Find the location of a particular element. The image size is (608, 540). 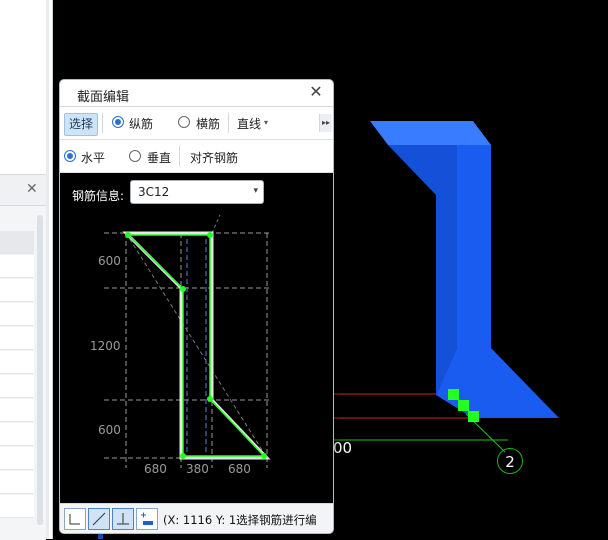

dim-bottom-left: 680 is located at coordinates (155, 469).